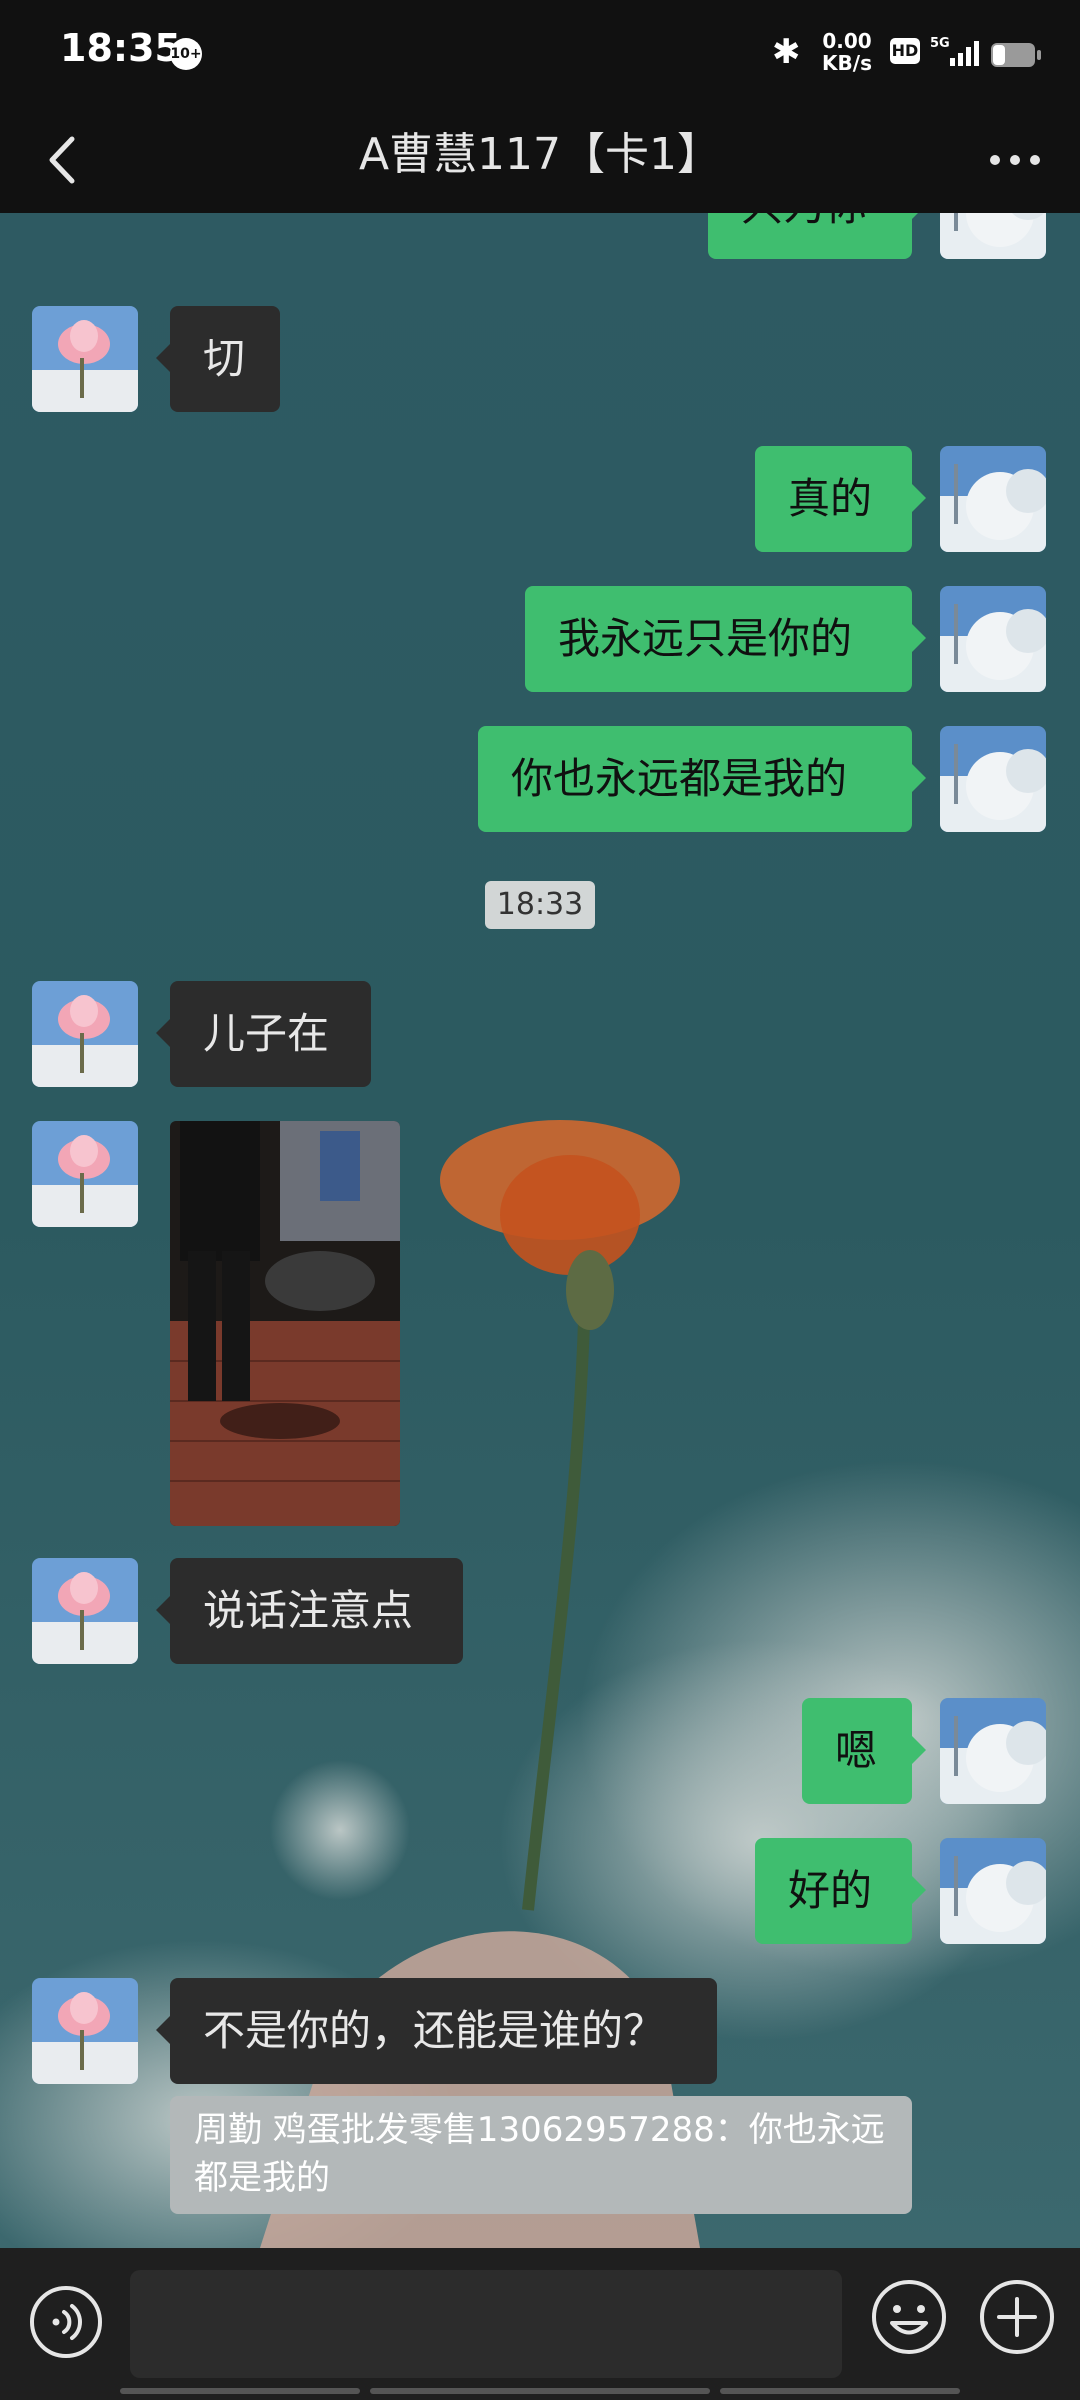 This screenshot has height=2400, width=1080. What do you see at coordinates (905, 51) in the screenshot?
I see `hd-icon: HD` at bounding box center [905, 51].